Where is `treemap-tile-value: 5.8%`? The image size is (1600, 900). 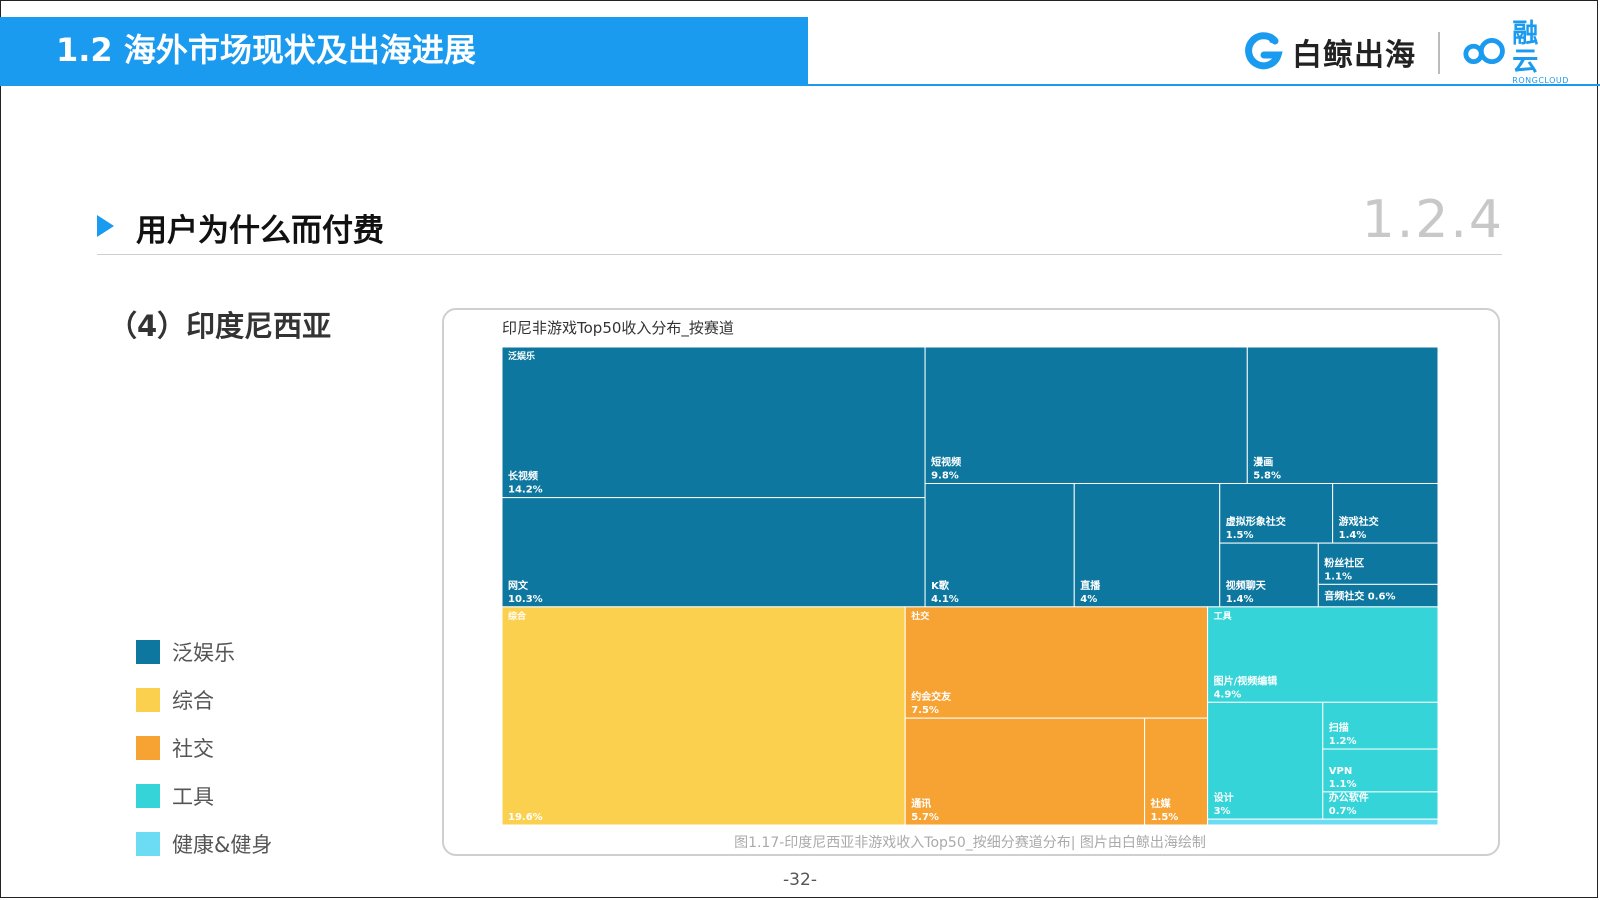
treemap-tile-value: 5.8% is located at coordinates (1267, 475).